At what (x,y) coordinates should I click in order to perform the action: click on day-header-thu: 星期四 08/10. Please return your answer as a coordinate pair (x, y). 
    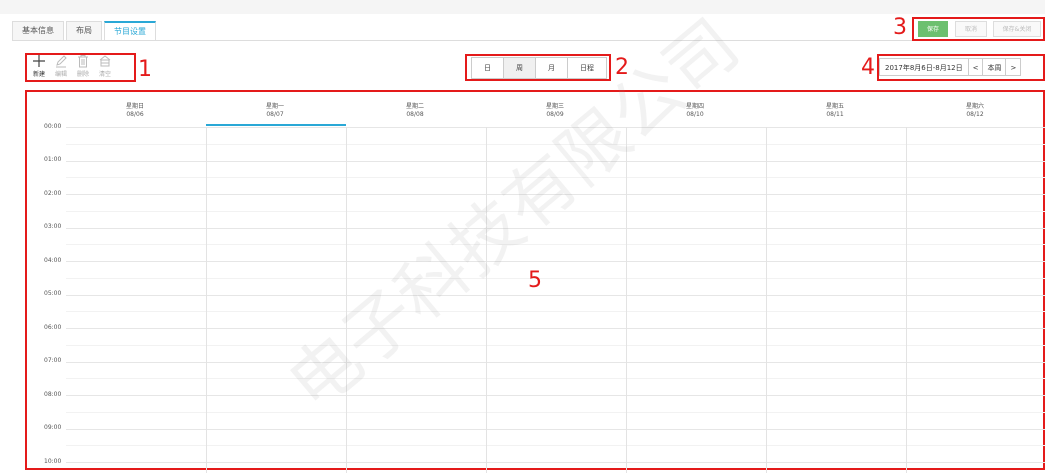
    Looking at the image, I should click on (695, 111).